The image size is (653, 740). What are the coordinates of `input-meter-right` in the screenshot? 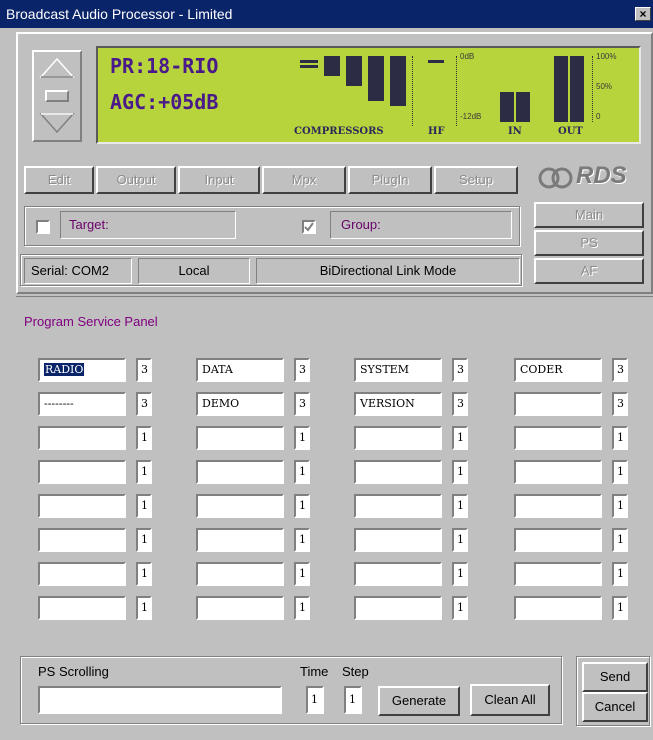 It's located at (523, 107).